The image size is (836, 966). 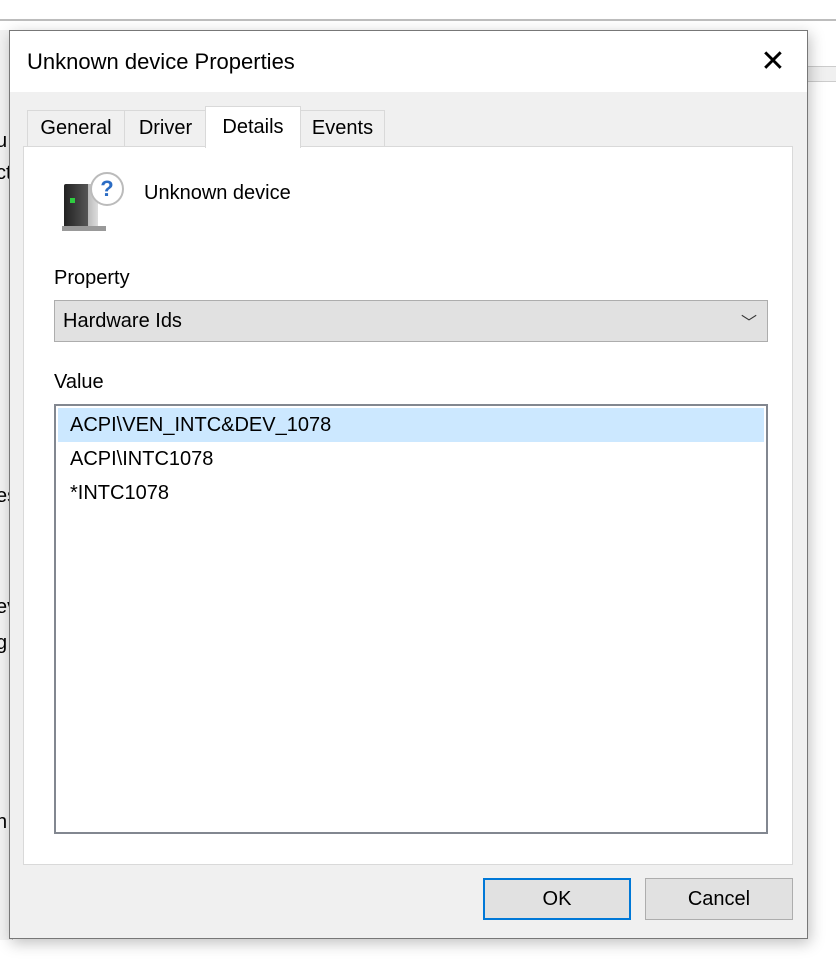 I want to click on background-text-fragment: n, so click(x=4, y=822).